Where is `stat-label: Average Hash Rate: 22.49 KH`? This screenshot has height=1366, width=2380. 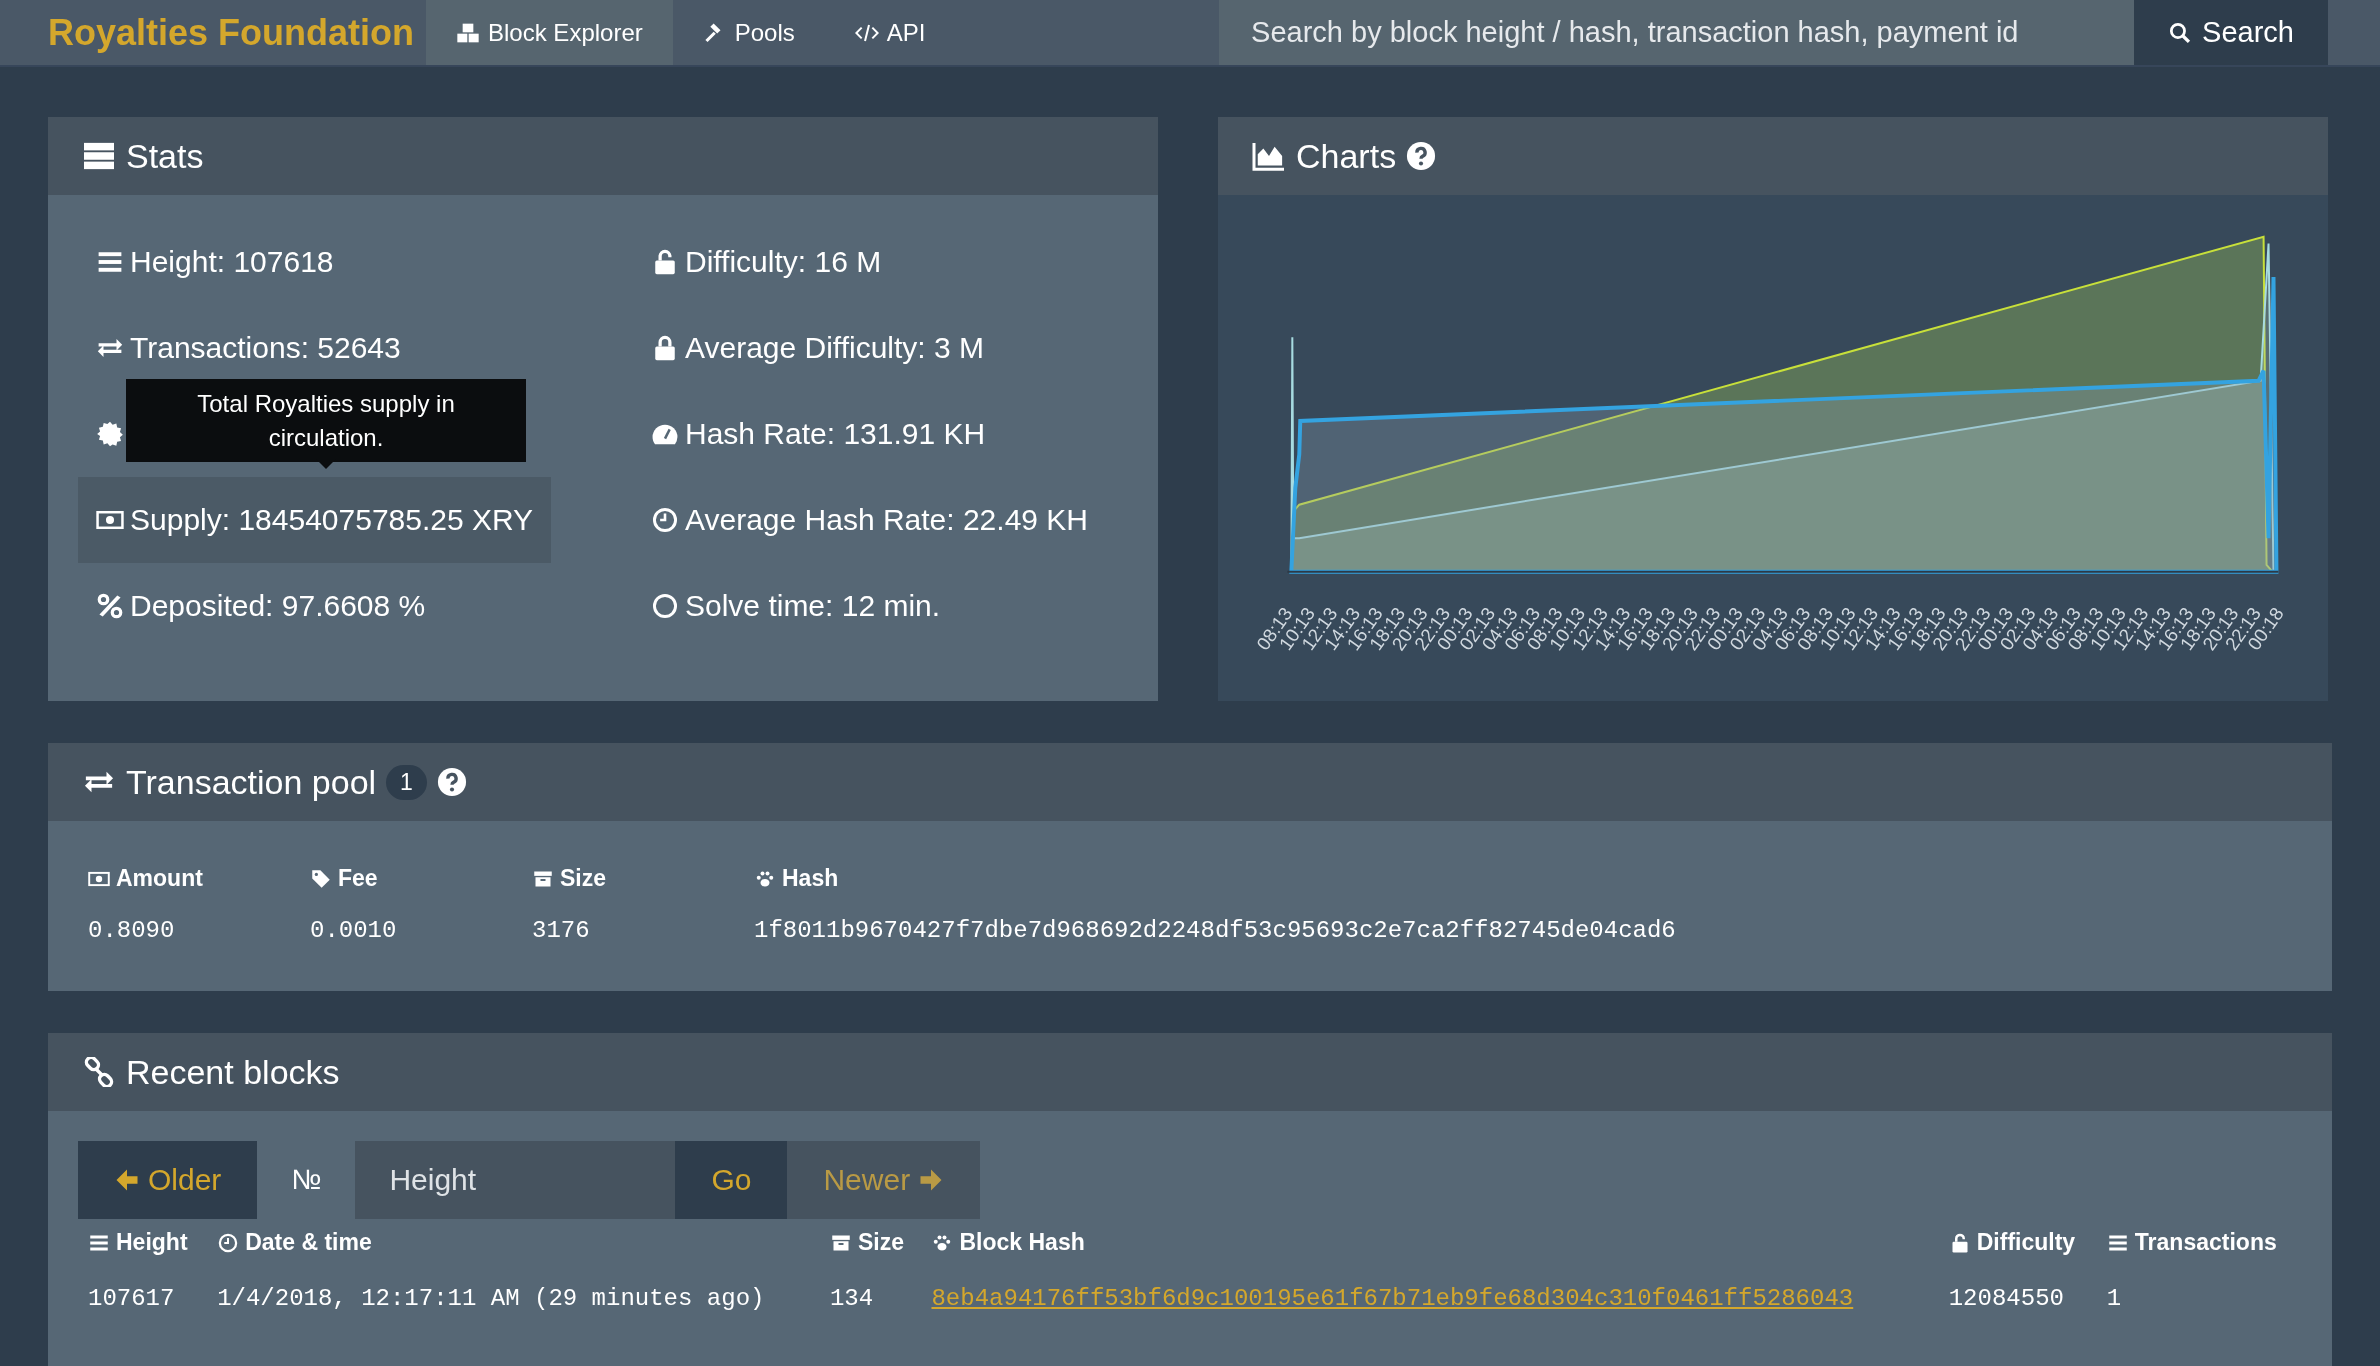 stat-label: Average Hash Rate: 22.49 KH is located at coordinates (887, 520).